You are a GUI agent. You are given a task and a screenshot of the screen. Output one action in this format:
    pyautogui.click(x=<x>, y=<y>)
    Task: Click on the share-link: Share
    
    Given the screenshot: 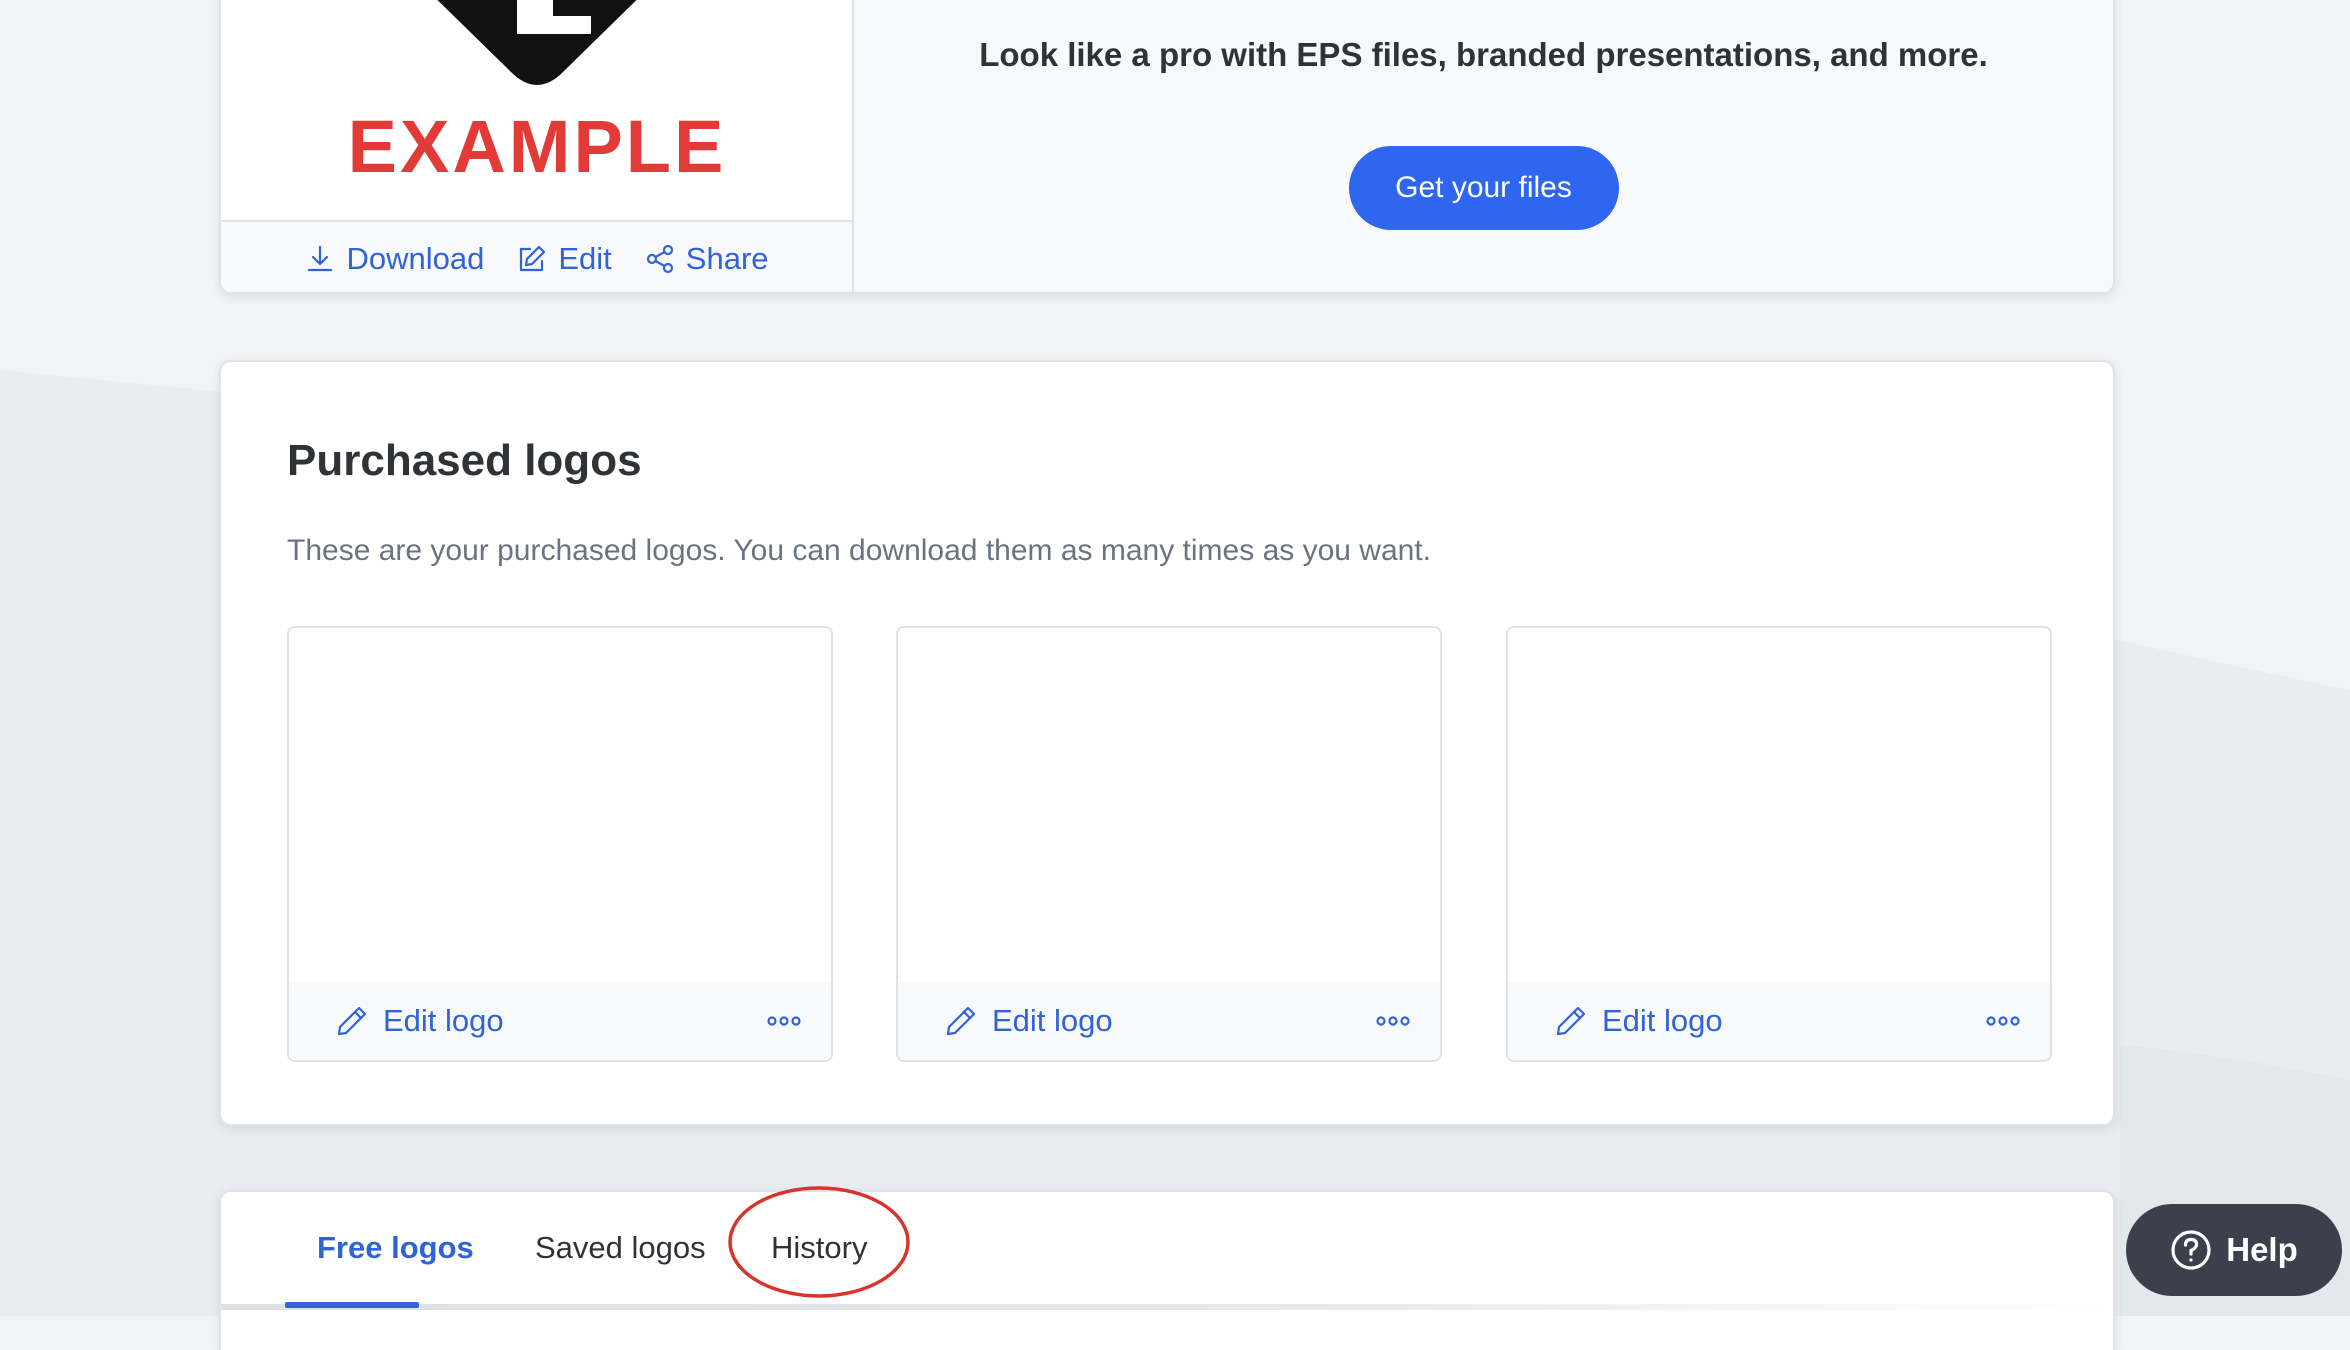 What is the action you would take?
    pyautogui.click(x=706, y=259)
    